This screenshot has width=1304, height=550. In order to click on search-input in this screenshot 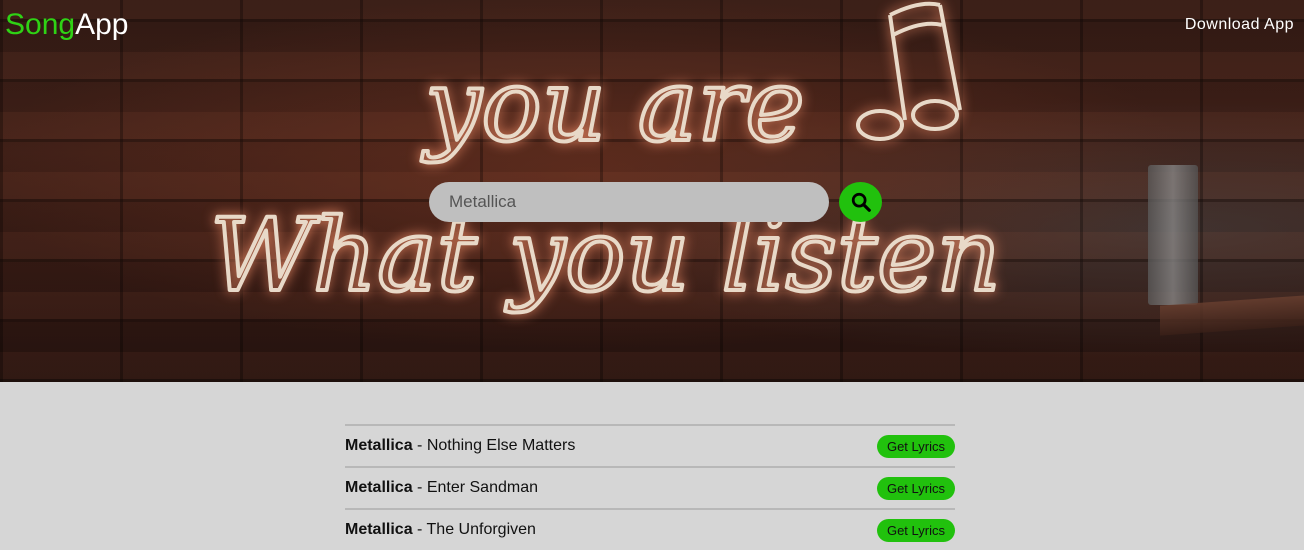, I will do `click(629, 202)`.